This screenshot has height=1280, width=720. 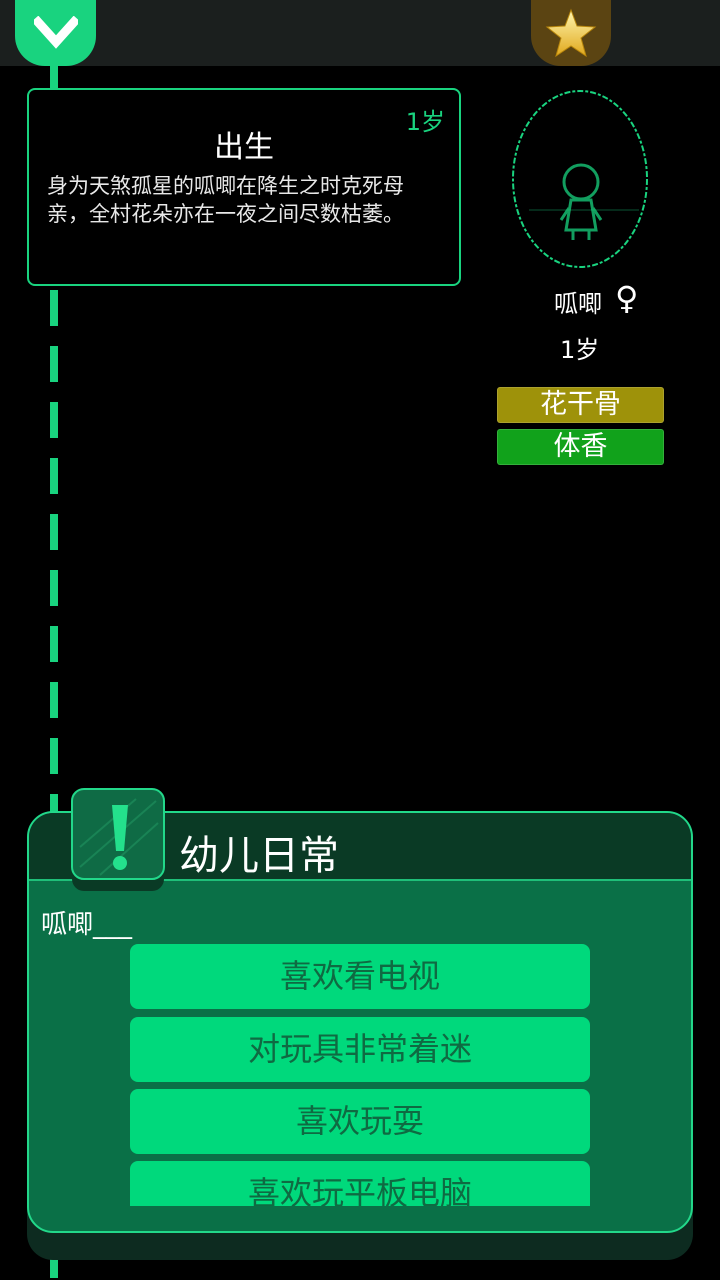 I want to click on event-title: 出生, so click(x=244, y=147).